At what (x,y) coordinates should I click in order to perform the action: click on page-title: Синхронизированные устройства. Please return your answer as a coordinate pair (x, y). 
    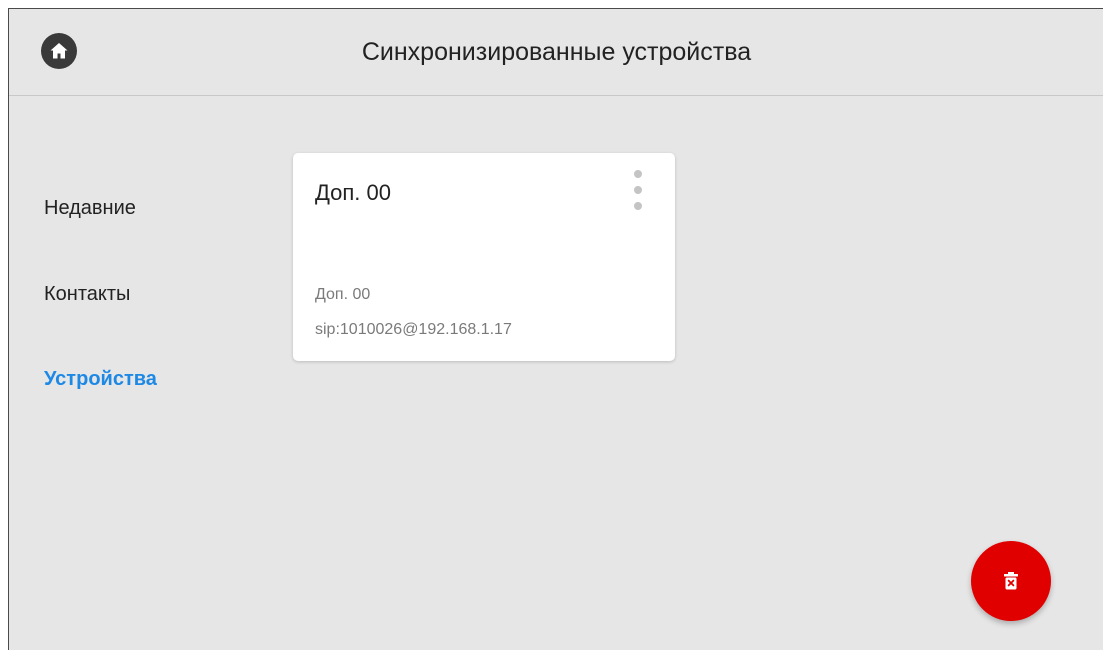
    Looking at the image, I should click on (556, 52).